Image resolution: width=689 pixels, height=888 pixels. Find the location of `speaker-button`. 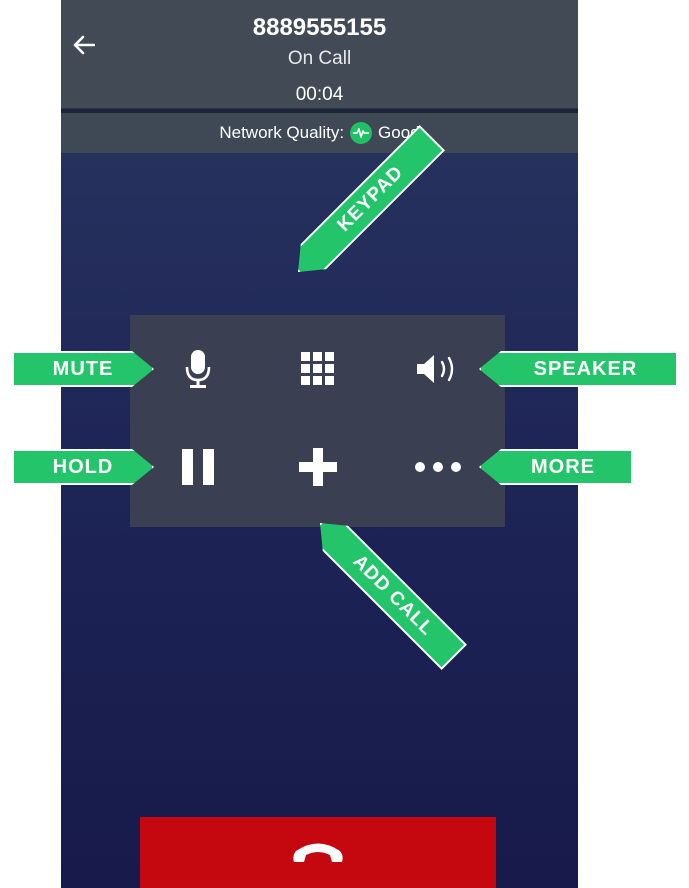

speaker-button is located at coordinates (438, 369).